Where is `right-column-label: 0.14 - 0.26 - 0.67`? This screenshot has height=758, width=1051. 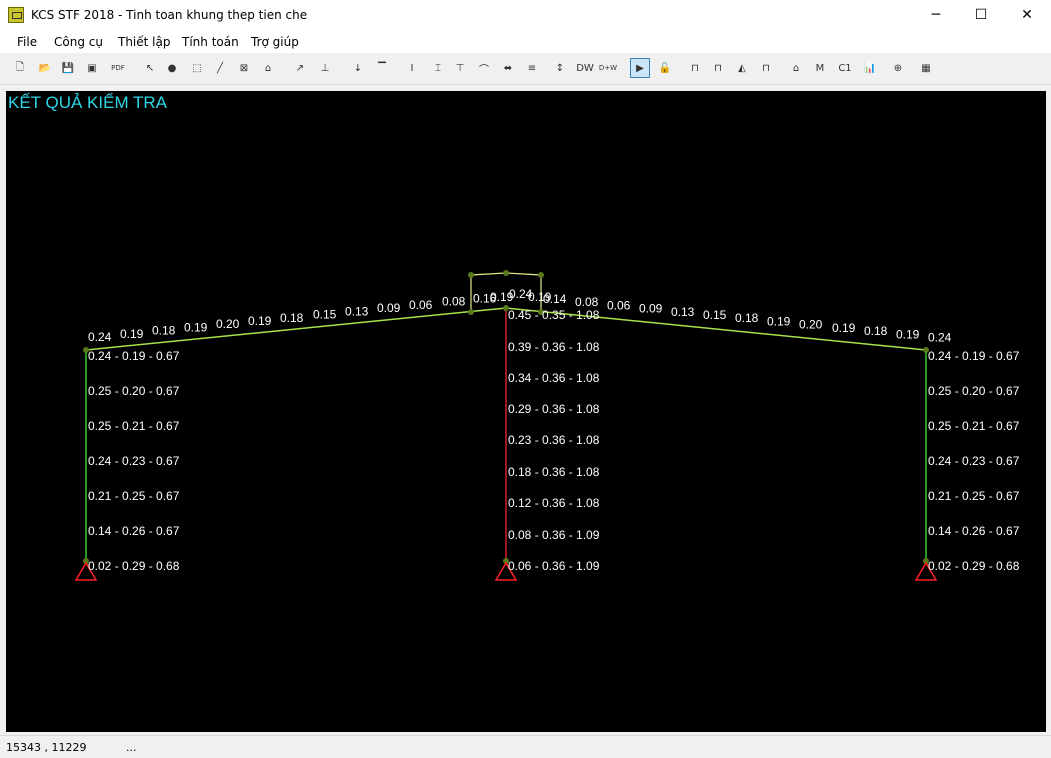 right-column-label: 0.14 - 0.26 - 0.67 is located at coordinates (974, 531).